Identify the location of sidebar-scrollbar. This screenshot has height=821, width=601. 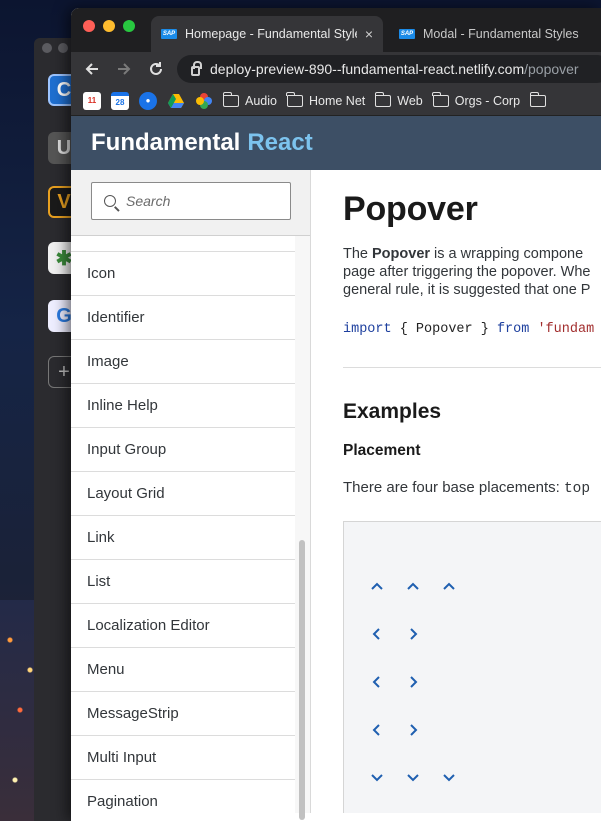
(302, 680).